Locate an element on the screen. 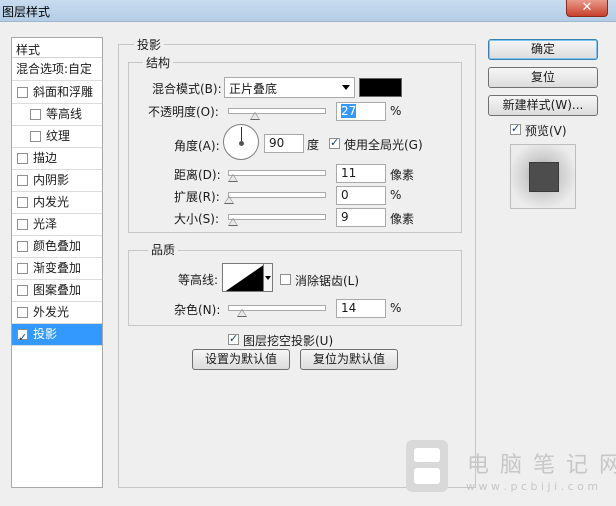 This screenshot has height=506, width=616. shadow-color-swatch is located at coordinates (380, 87).